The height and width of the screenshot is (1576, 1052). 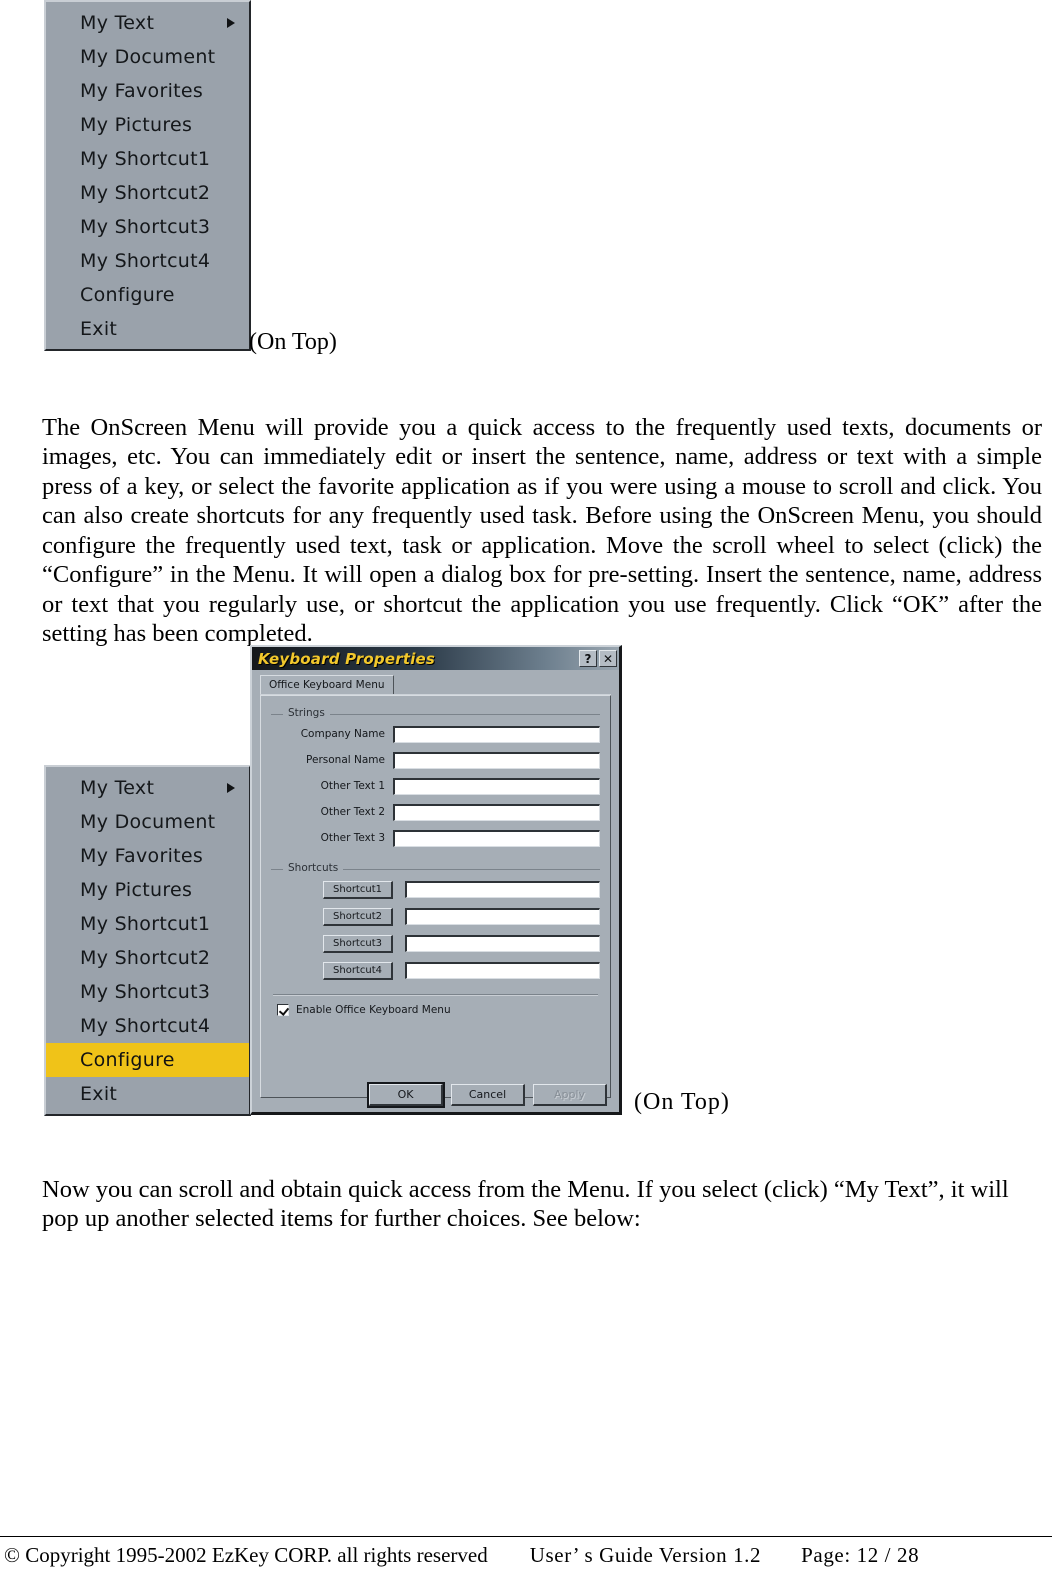 I want to click on enable-office-keyboard-menu-label: Enable Office Keyboard Menu, so click(x=373, y=1010).